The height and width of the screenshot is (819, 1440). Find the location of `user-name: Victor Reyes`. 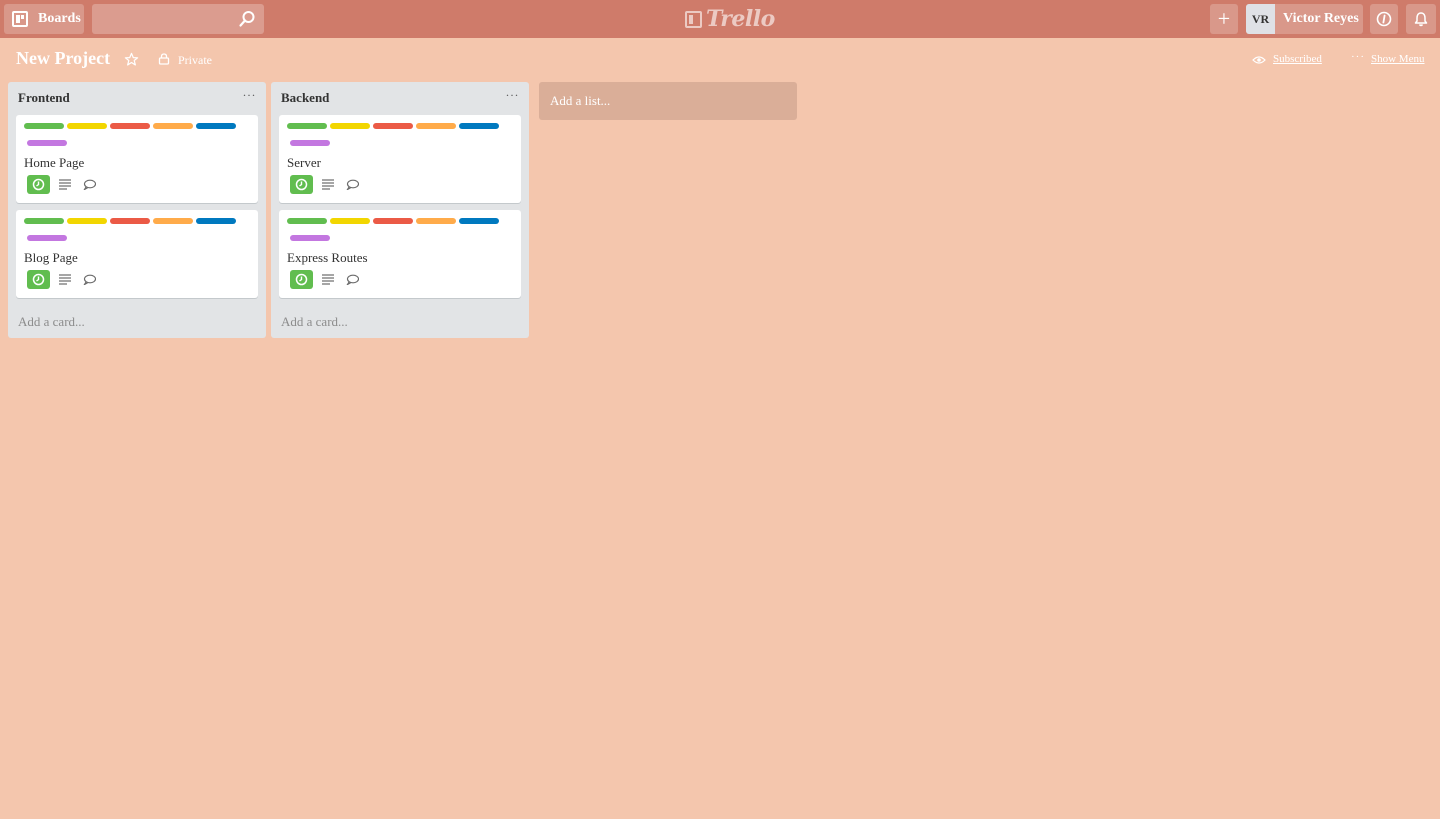

user-name: Victor Reyes is located at coordinates (1321, 18).